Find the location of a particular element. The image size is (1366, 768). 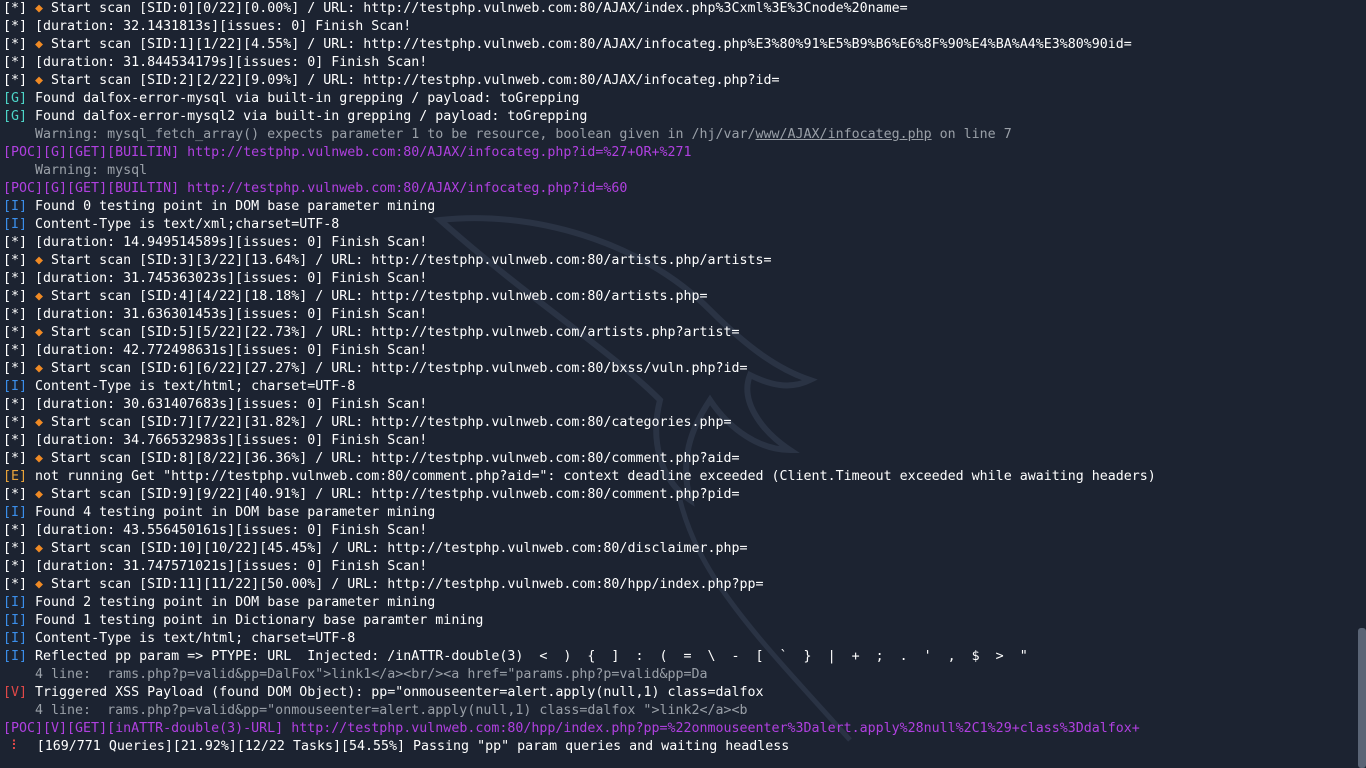

scrollbar-thumb is located at coordinates (1362, 698).